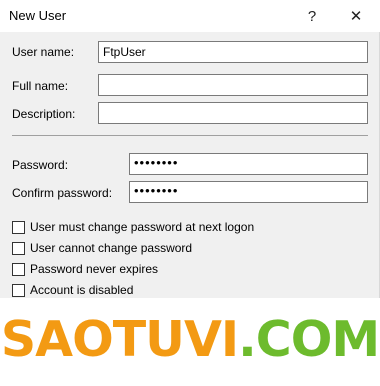 This screenshot has width=380, height=386. I want to click on cannot-change-password-option: User cannot change password, so click(102, 248).